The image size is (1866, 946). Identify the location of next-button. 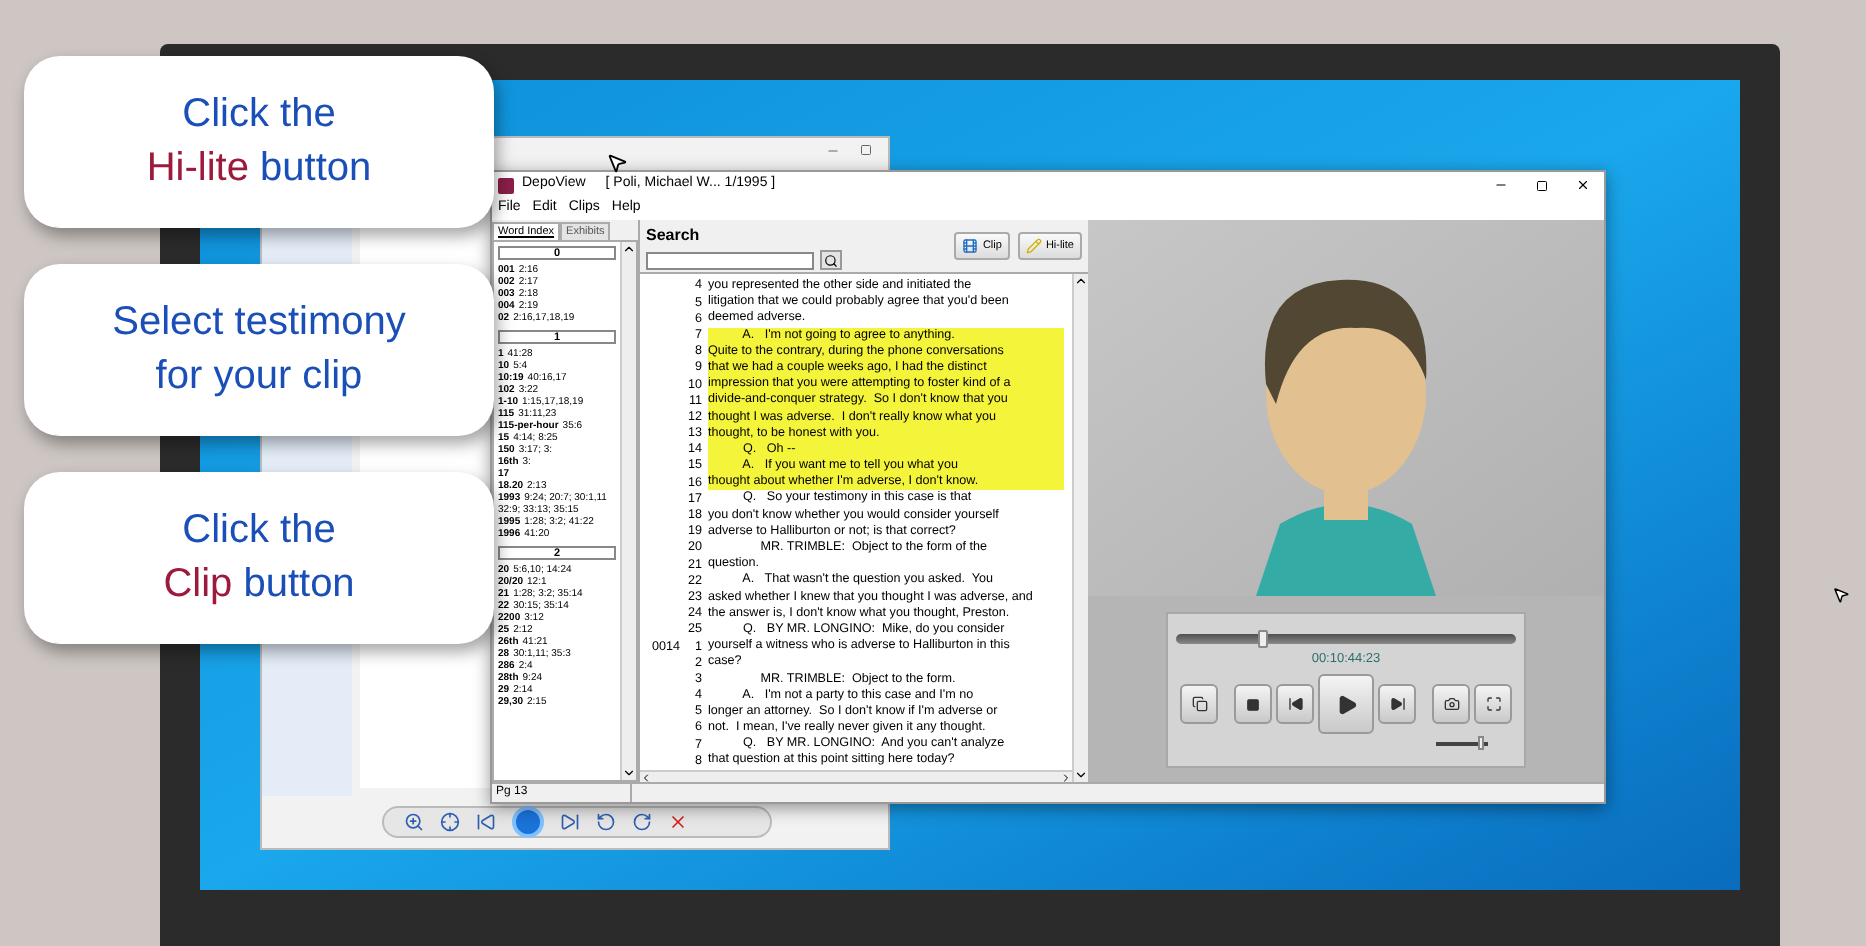
(1397, 704).